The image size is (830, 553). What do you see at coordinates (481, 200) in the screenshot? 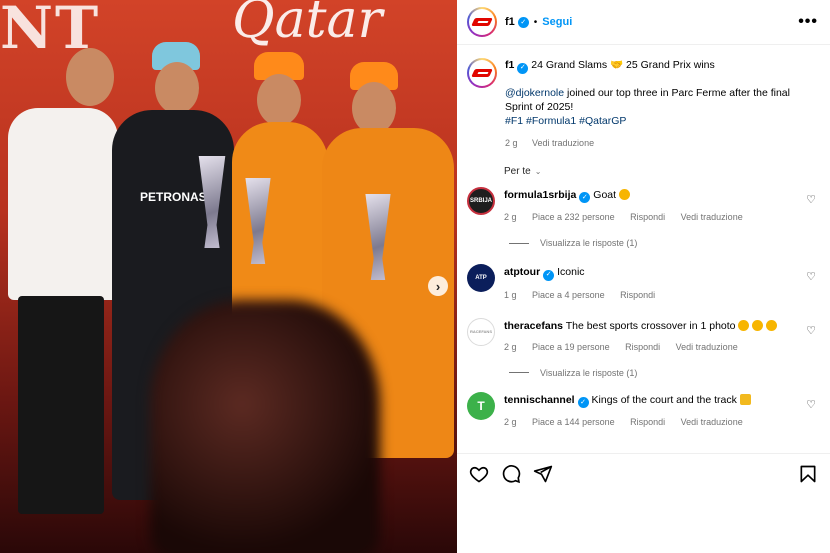
I see `comment-avatar: SRBIJA` at bounding box center [481, 200].